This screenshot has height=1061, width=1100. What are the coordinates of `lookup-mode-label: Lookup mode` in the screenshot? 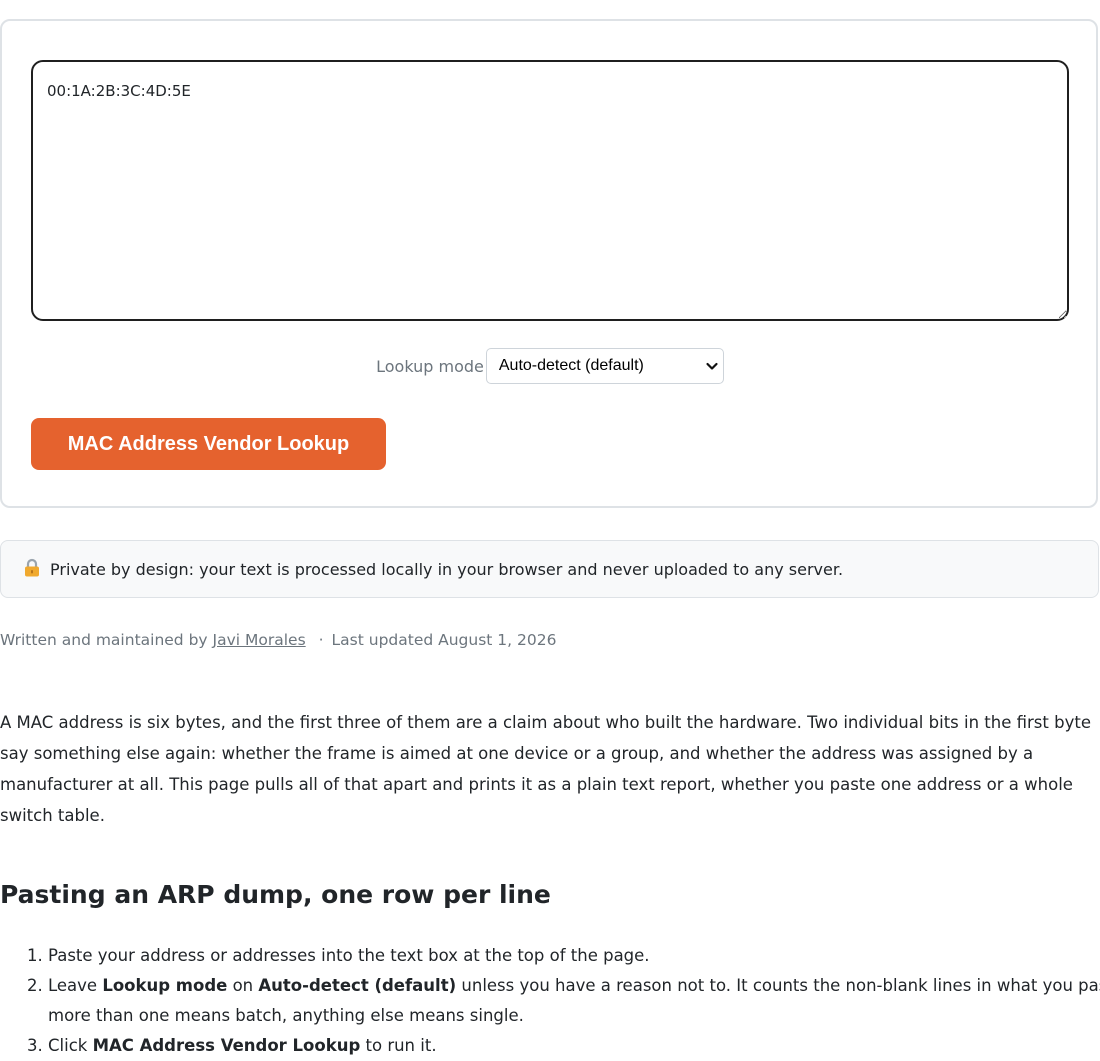 It's located at (430, 366).